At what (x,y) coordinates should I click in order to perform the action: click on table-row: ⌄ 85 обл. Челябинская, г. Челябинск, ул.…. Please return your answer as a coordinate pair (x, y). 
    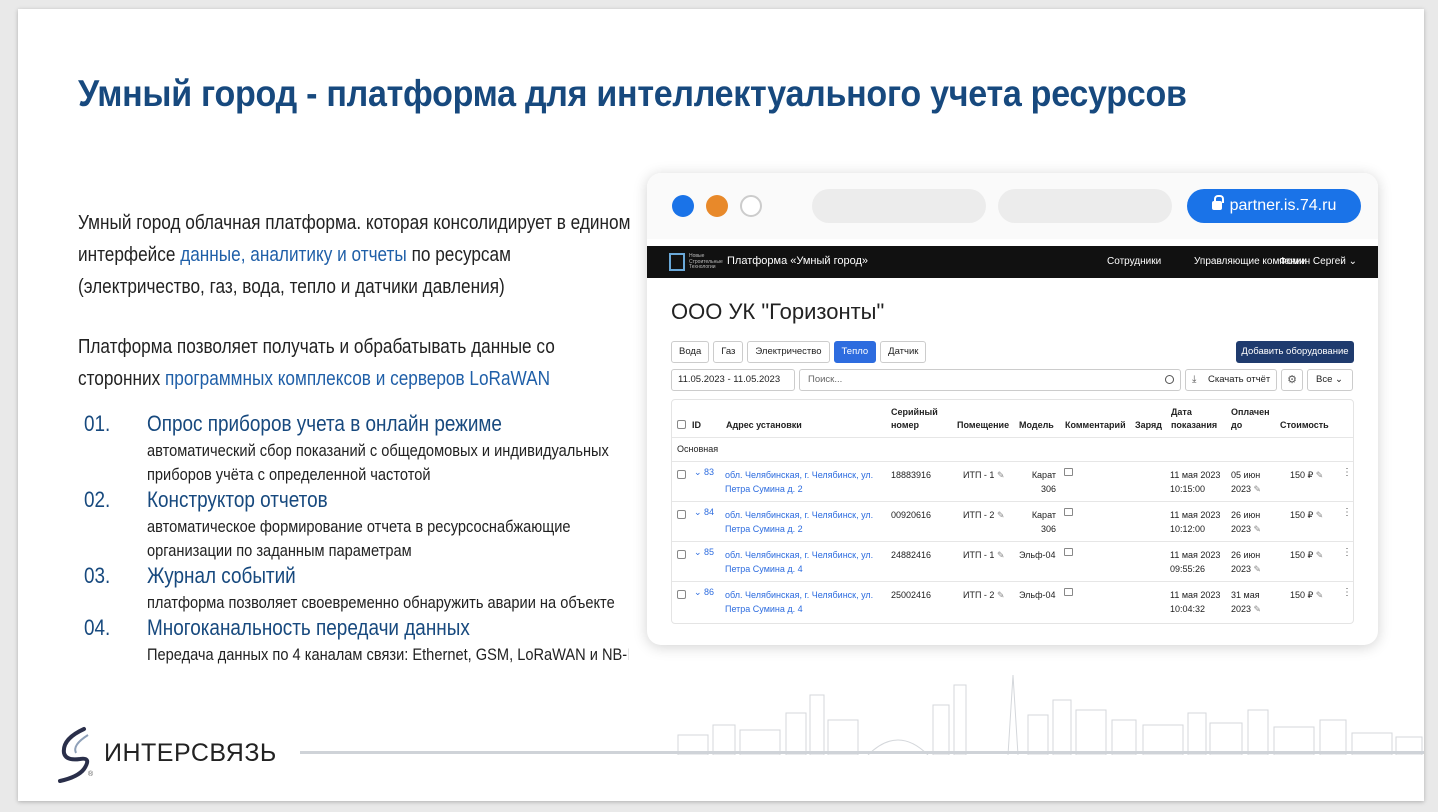
    Looking at the image, I should click on (1012, 561).